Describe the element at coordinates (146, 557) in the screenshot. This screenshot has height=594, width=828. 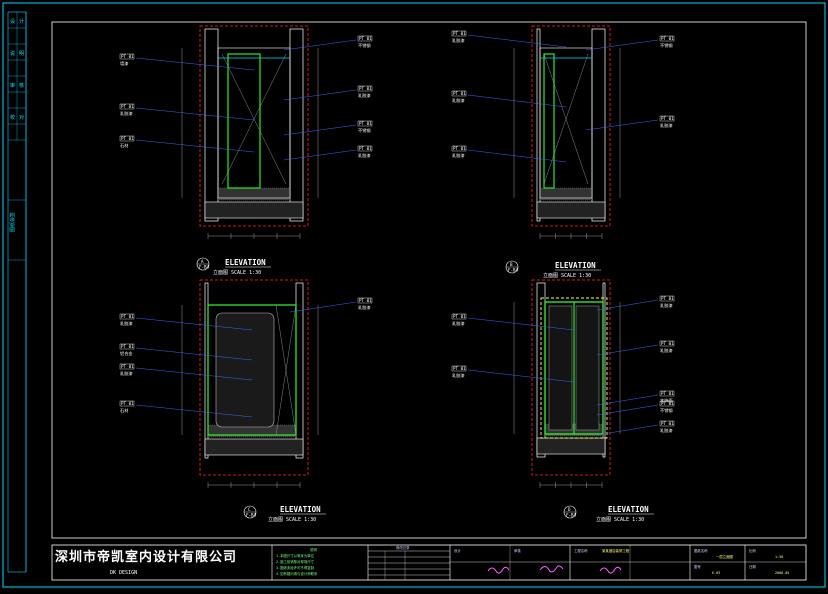
I see `company-name-cn: 深圳市帝凯室内设计有限公司` at that location.